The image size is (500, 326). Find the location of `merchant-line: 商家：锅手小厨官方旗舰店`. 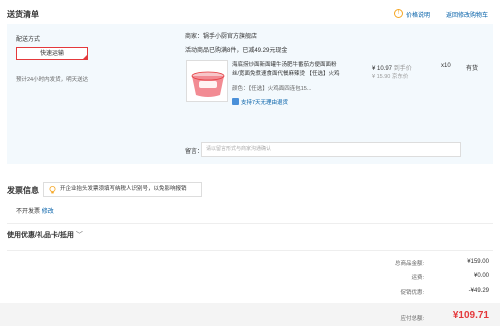

merchant-line: 商家：锅手小厨官方旗舰店 is located at coordinates (221, 37).